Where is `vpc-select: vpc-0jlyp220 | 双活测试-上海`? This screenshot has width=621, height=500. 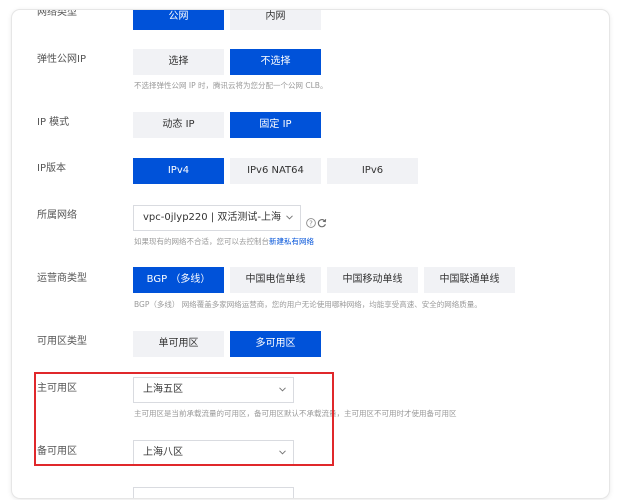 vpc-select: vpc-0jlyp220 | 双活测试-上海 is located at coordinates (217, 218).